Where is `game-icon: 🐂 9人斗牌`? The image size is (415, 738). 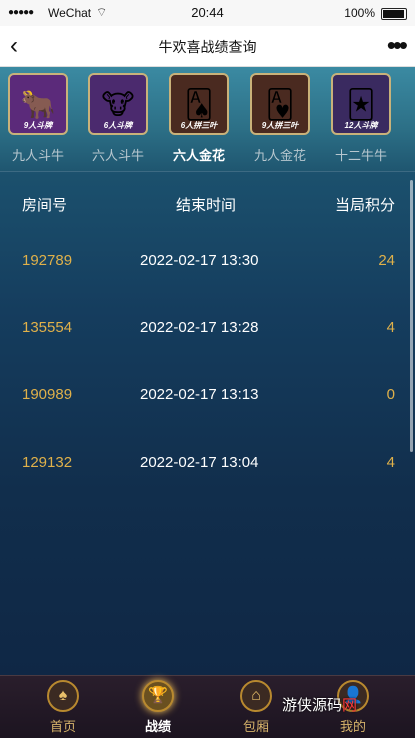 game-icon: 🐂 9人斗牌 is located at coordinates (38, 104).